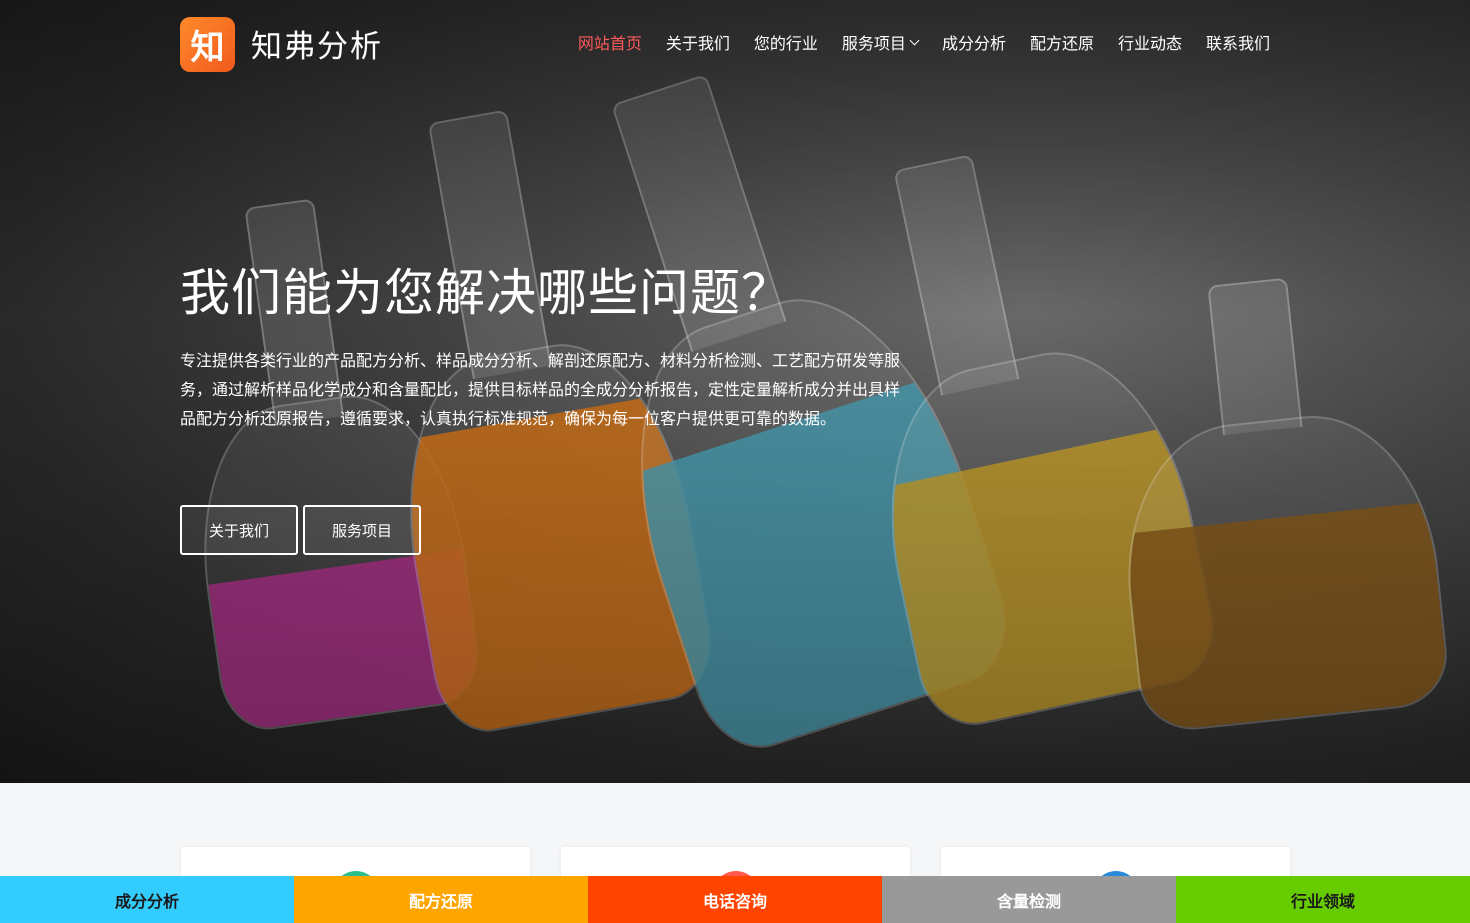 The image size is (1470, 923). I want to click on nav-contact: 联系我们, so click(1238, 42).